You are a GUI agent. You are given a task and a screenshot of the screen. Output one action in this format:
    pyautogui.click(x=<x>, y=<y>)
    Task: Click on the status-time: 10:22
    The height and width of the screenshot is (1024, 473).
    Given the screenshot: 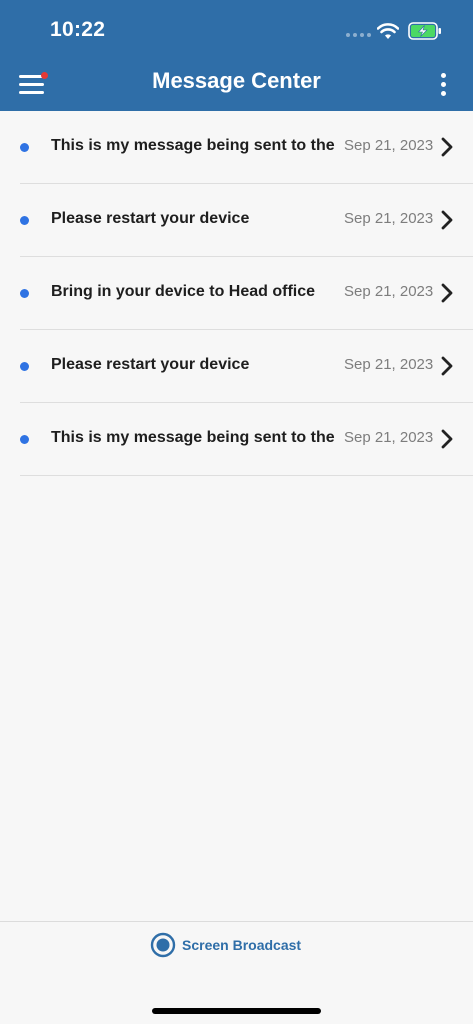 What is the action you would take?
    pyautogui.click(x=78, y=29)
    